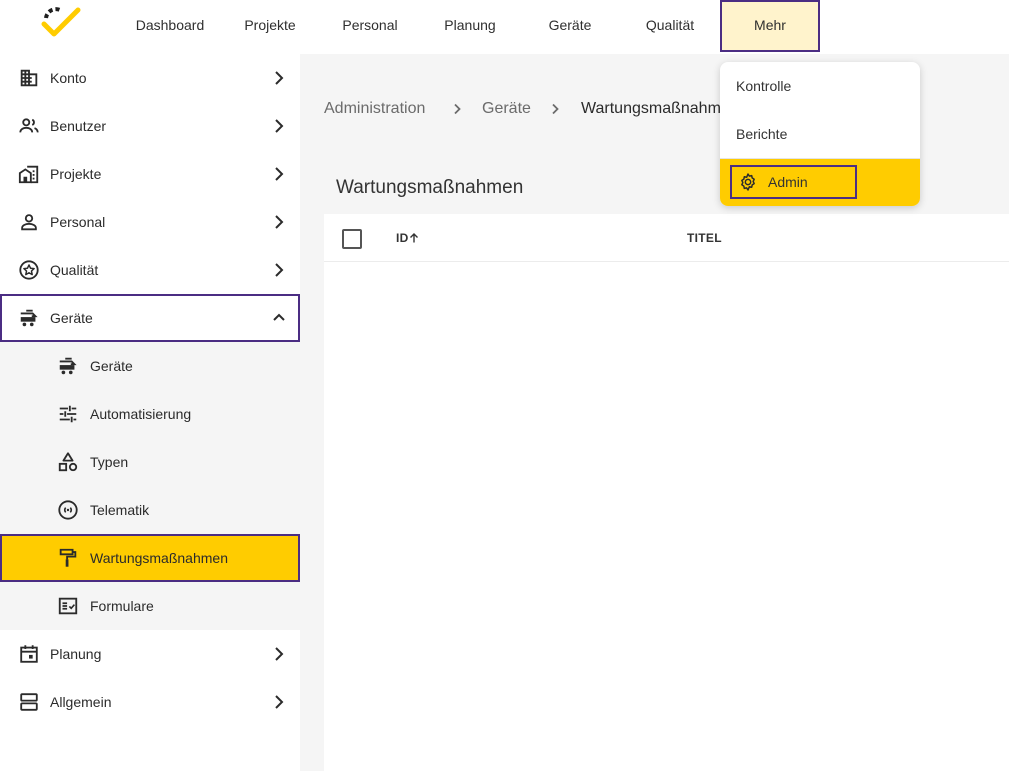  I want to click on star-badge-icon, so click(29, 270).